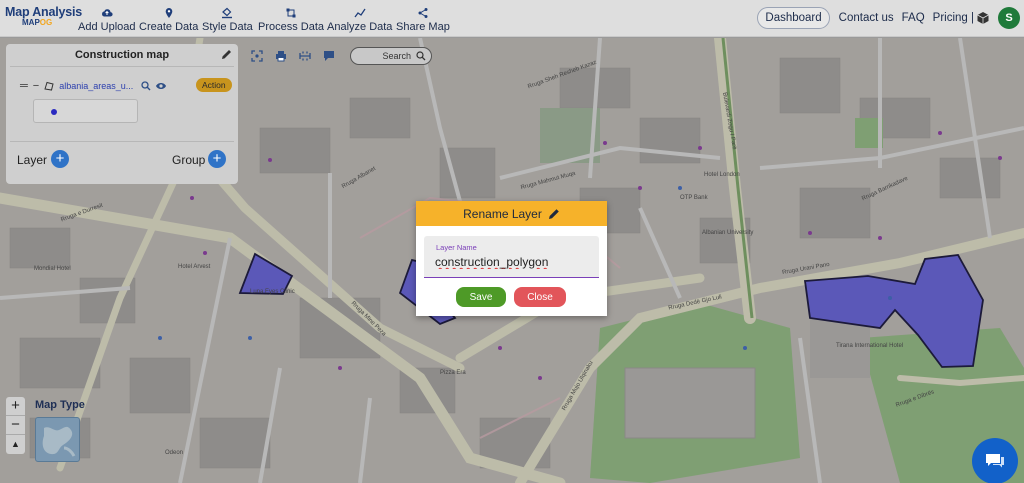 Image resolution: width=1024 pixels, height=483 pixels. Describe the element at coordinates (694, 198) in the screenshot. I see `map-label: OTP Bank` at that location.